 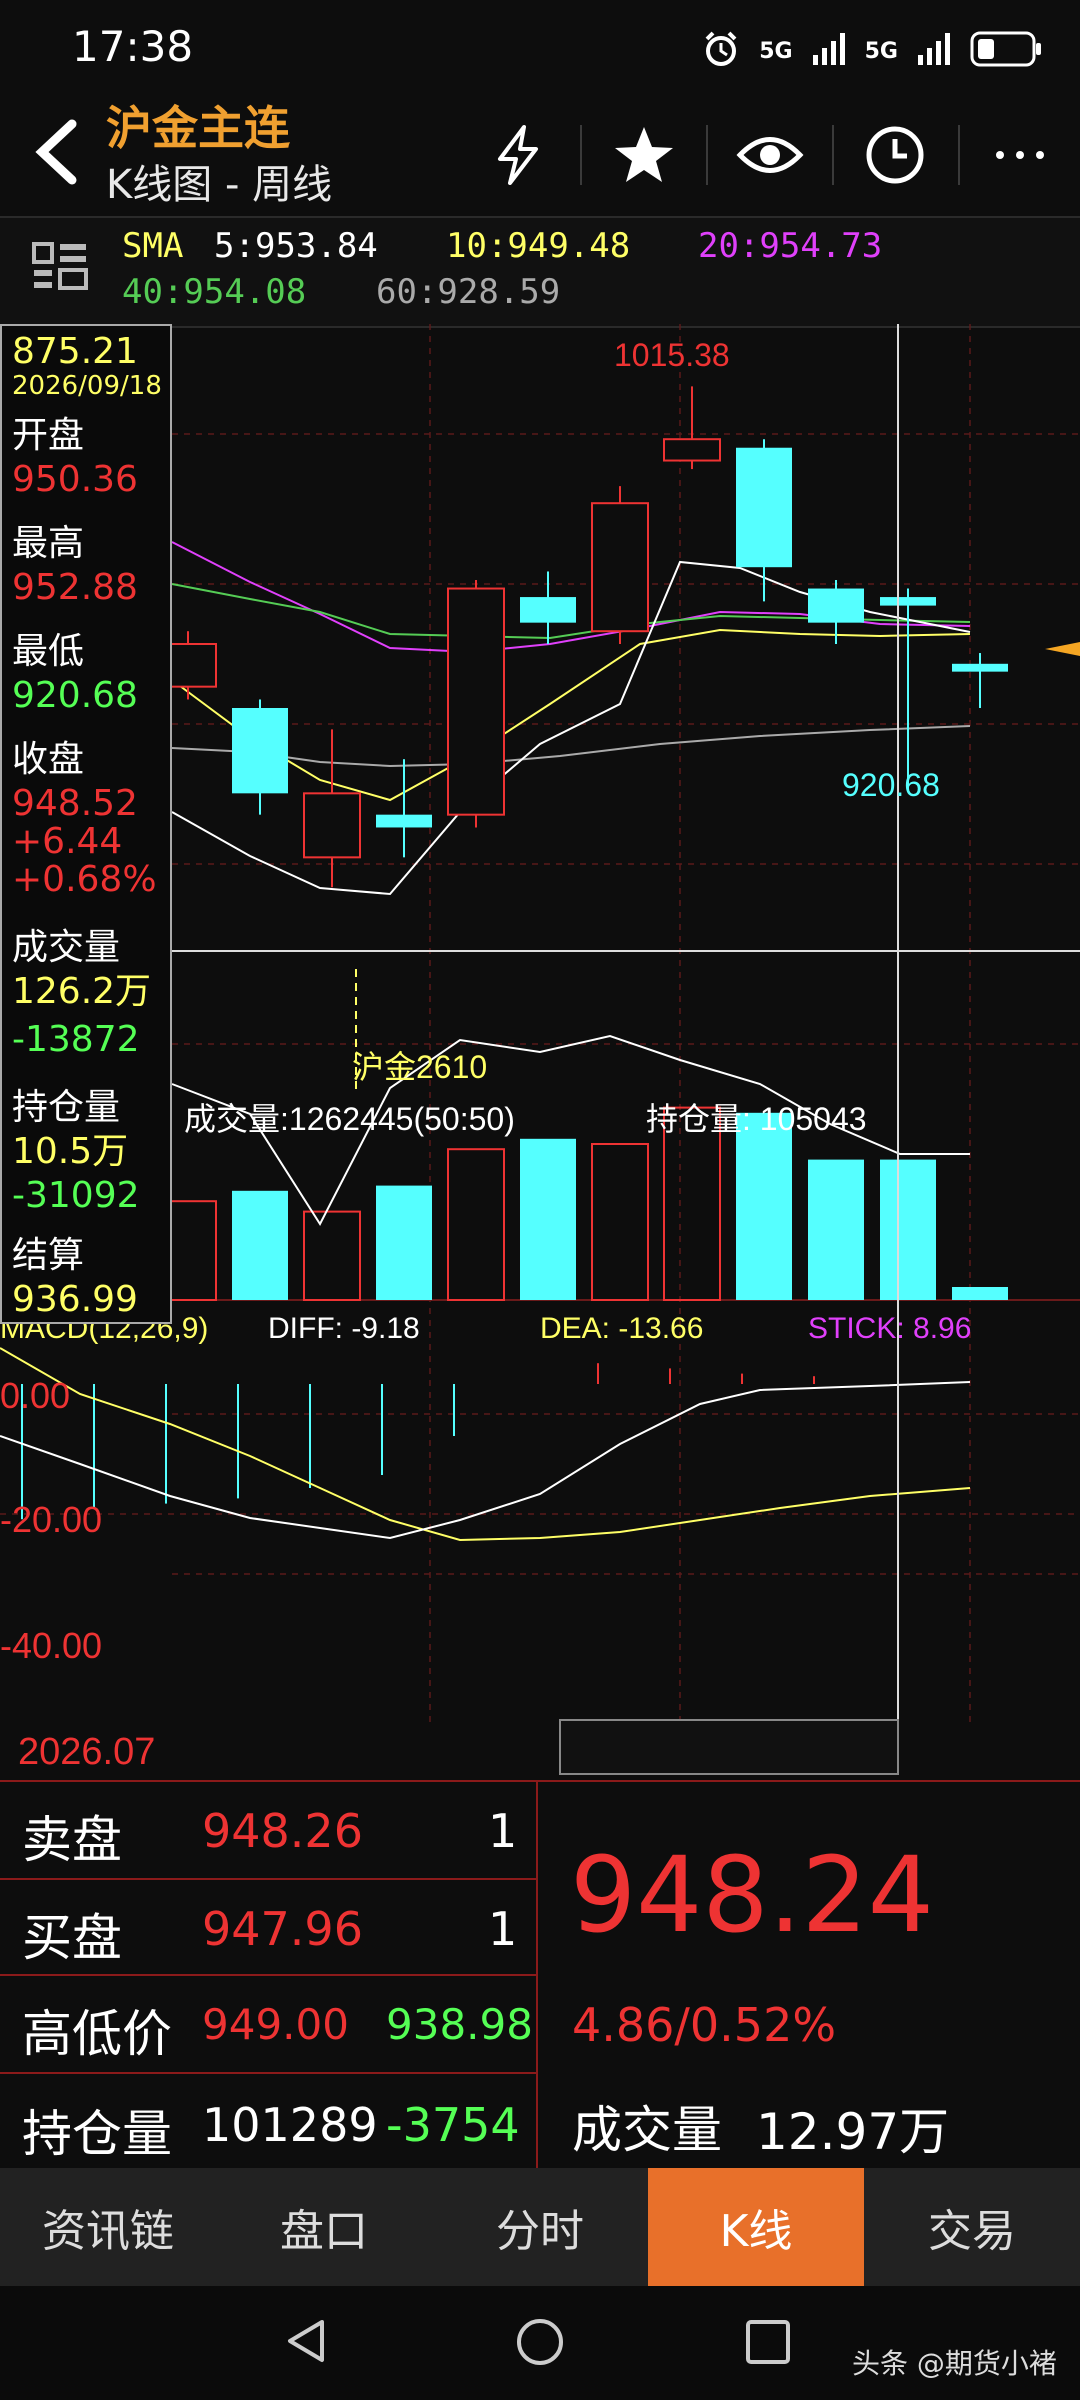 I want to click on info-oi-label: 持仓量, so click(x=66, y=1107).